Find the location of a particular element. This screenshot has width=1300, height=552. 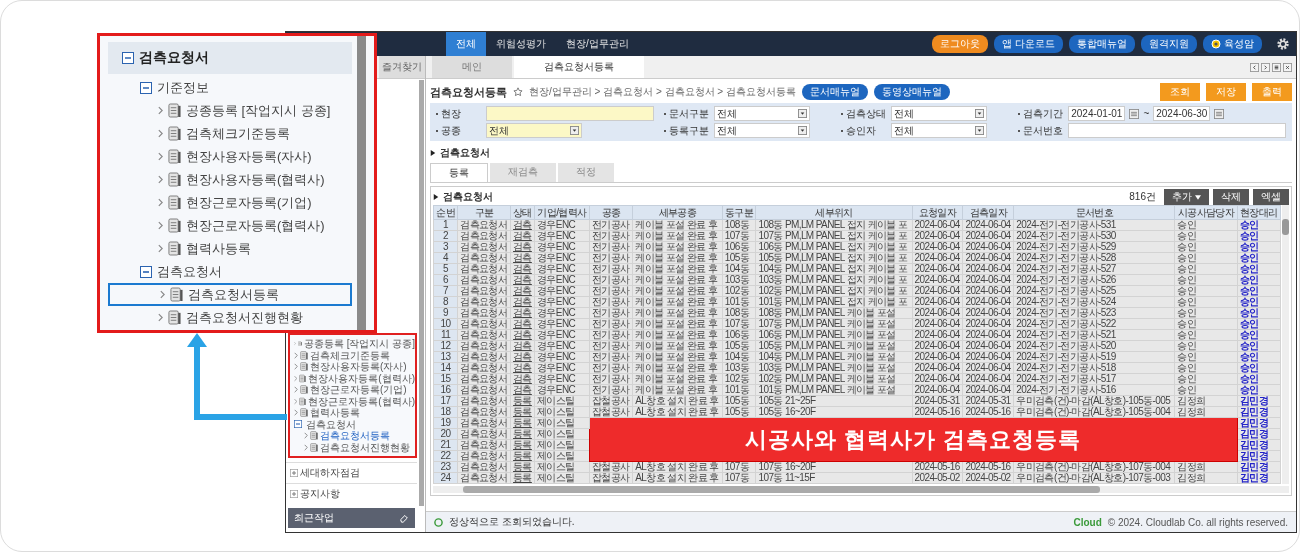

user-button: 육성암 is located at coordinates (1232, 44).